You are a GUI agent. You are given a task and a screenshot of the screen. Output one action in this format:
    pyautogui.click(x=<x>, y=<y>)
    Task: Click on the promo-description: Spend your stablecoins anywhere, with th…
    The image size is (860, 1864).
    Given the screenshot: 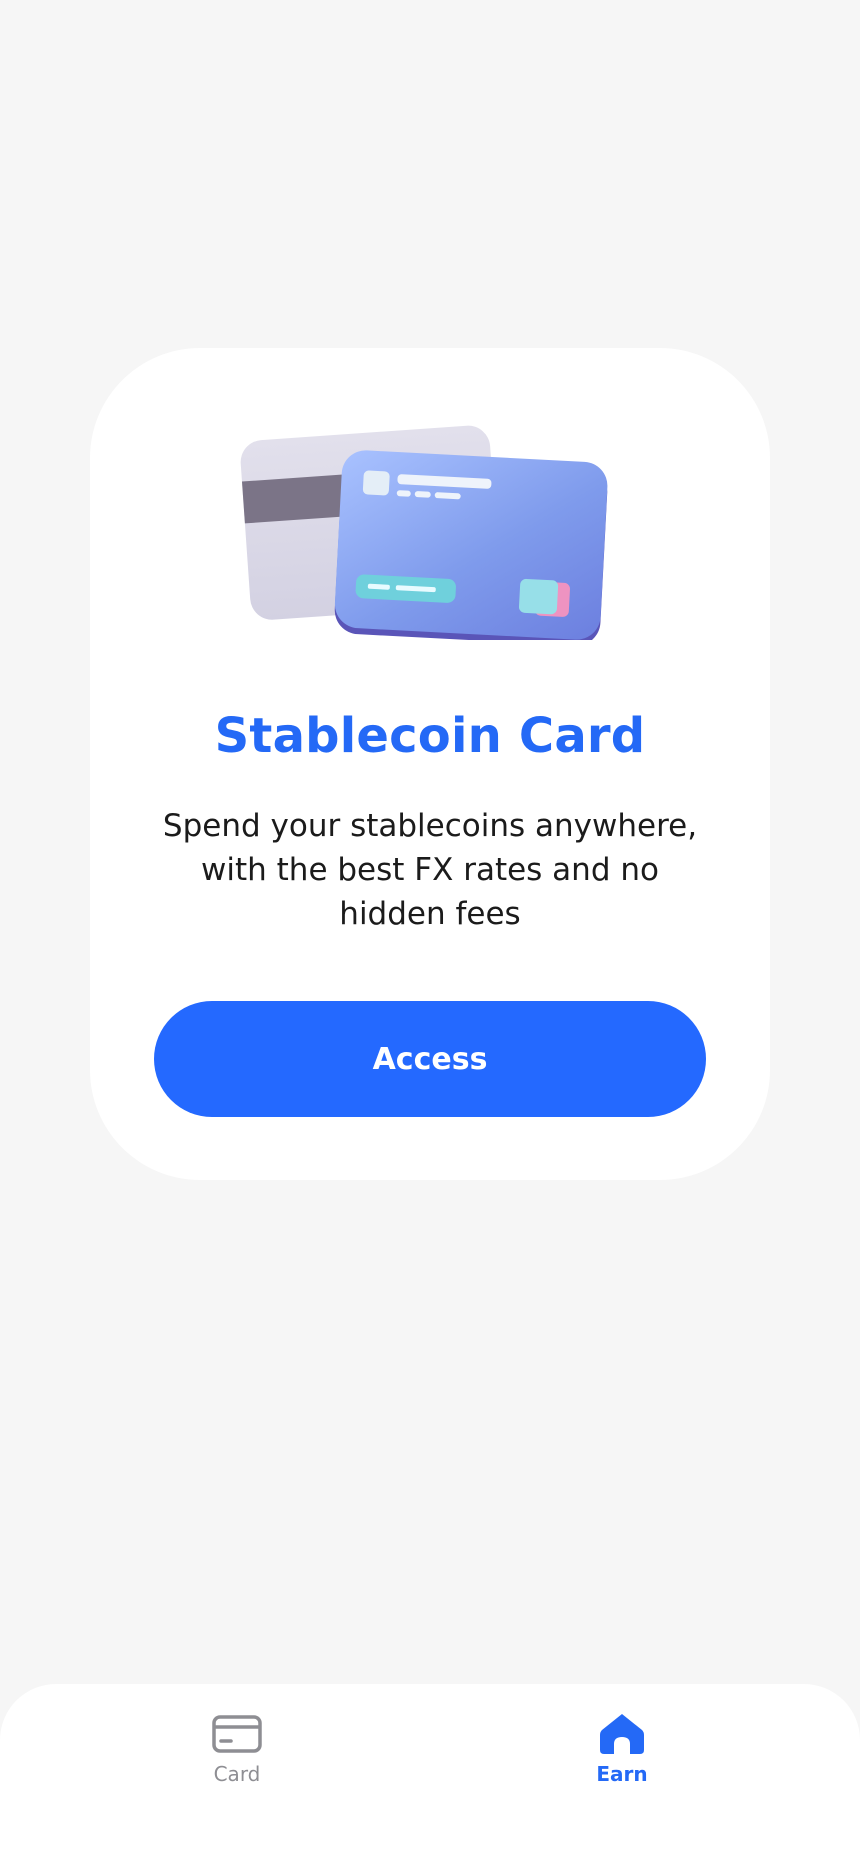 What is the action you would take?
    pyautogui.click(x=430, y=870)
    